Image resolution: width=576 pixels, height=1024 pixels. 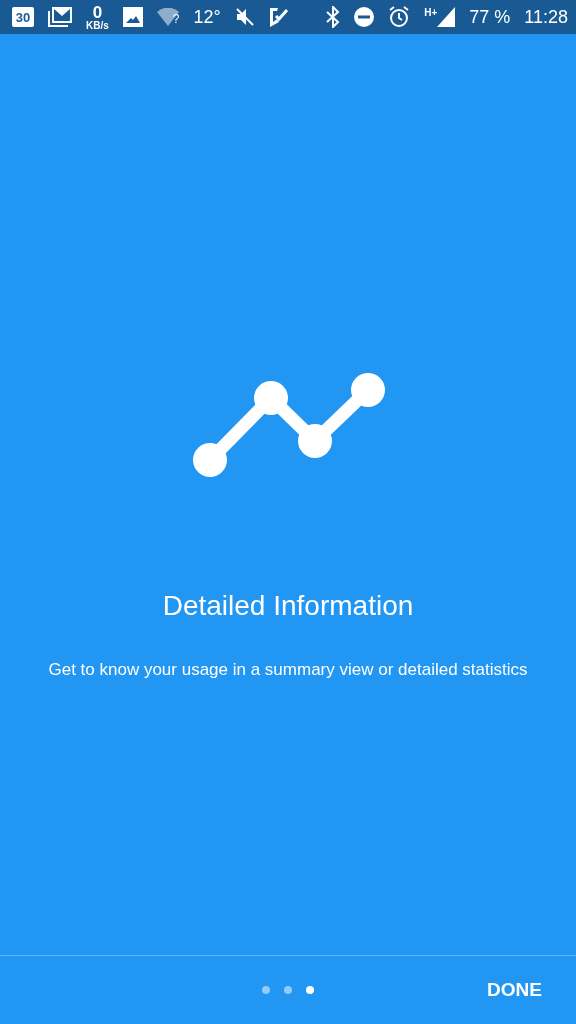 I want to click on mail-icon, so click(x=60, y=17).